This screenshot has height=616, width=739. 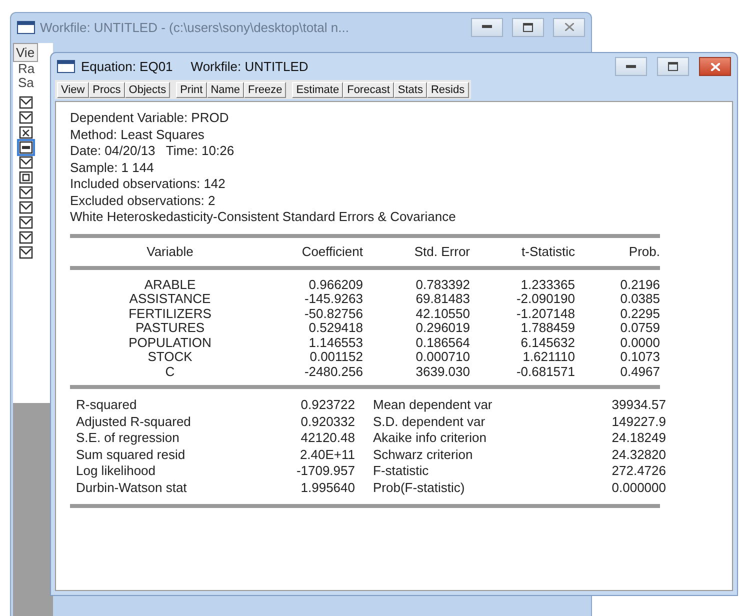 I want to click on table-cell-text: 0.966209, so click(x=335, y=285).